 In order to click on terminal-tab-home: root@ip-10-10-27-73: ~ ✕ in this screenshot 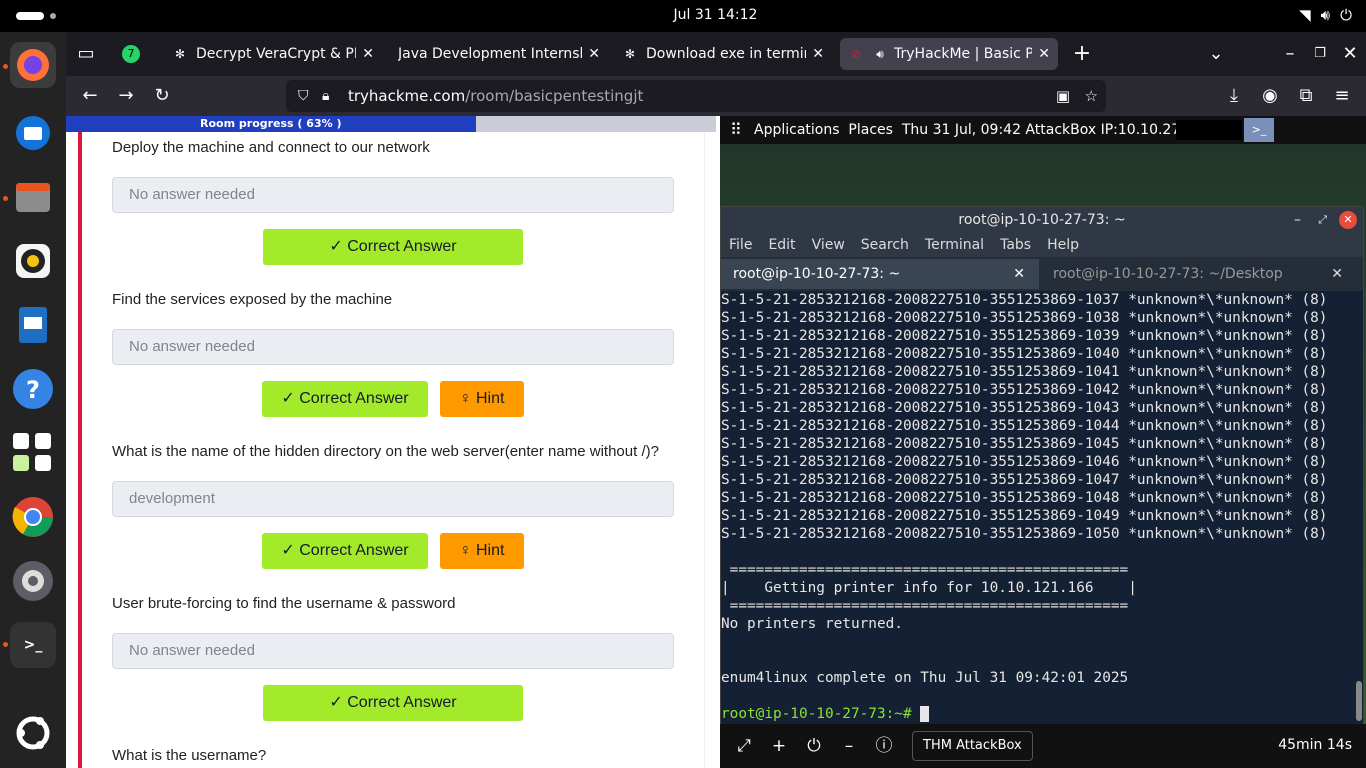, I will do `click(880, 274)`.